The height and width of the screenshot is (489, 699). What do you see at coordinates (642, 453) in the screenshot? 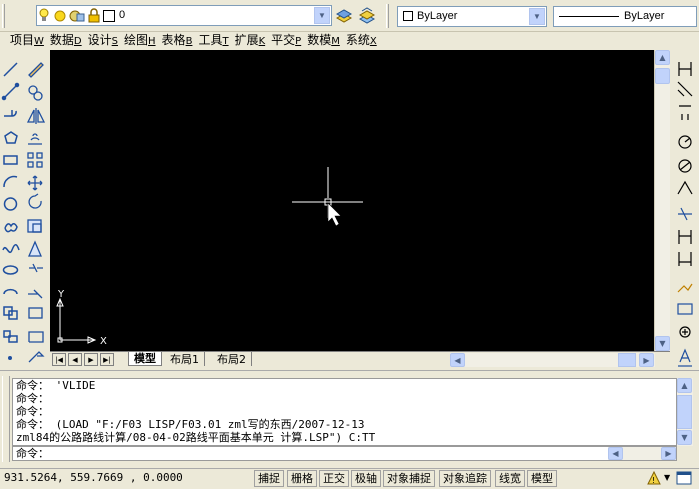
I see `command-input-hscroll: ◀ ▶` at bounding box center [642, 453].